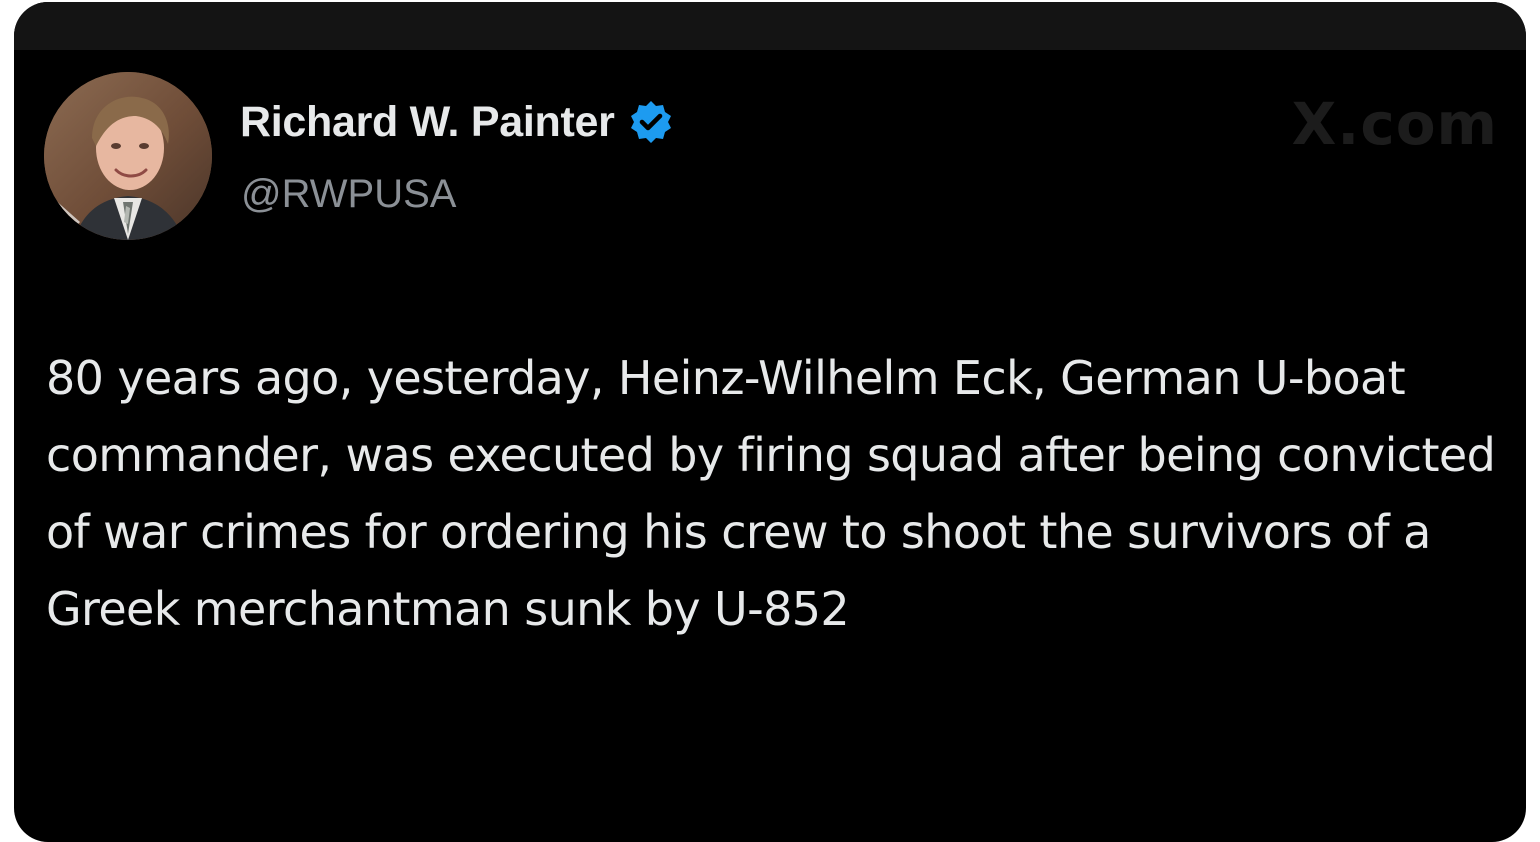 This screenshot has width=1540, height=842. I want to click on watermark: X.com, so click(1394, 124).